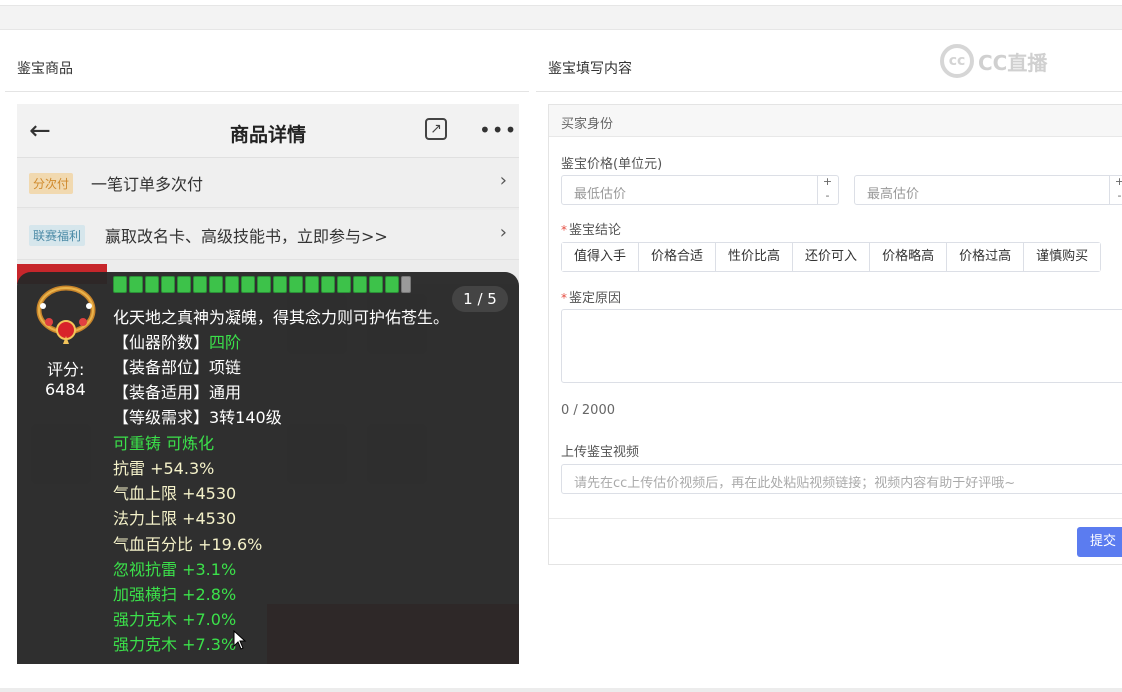  I want to click on stat-line: 【仙器阶数】四阶, so click(177, 341).